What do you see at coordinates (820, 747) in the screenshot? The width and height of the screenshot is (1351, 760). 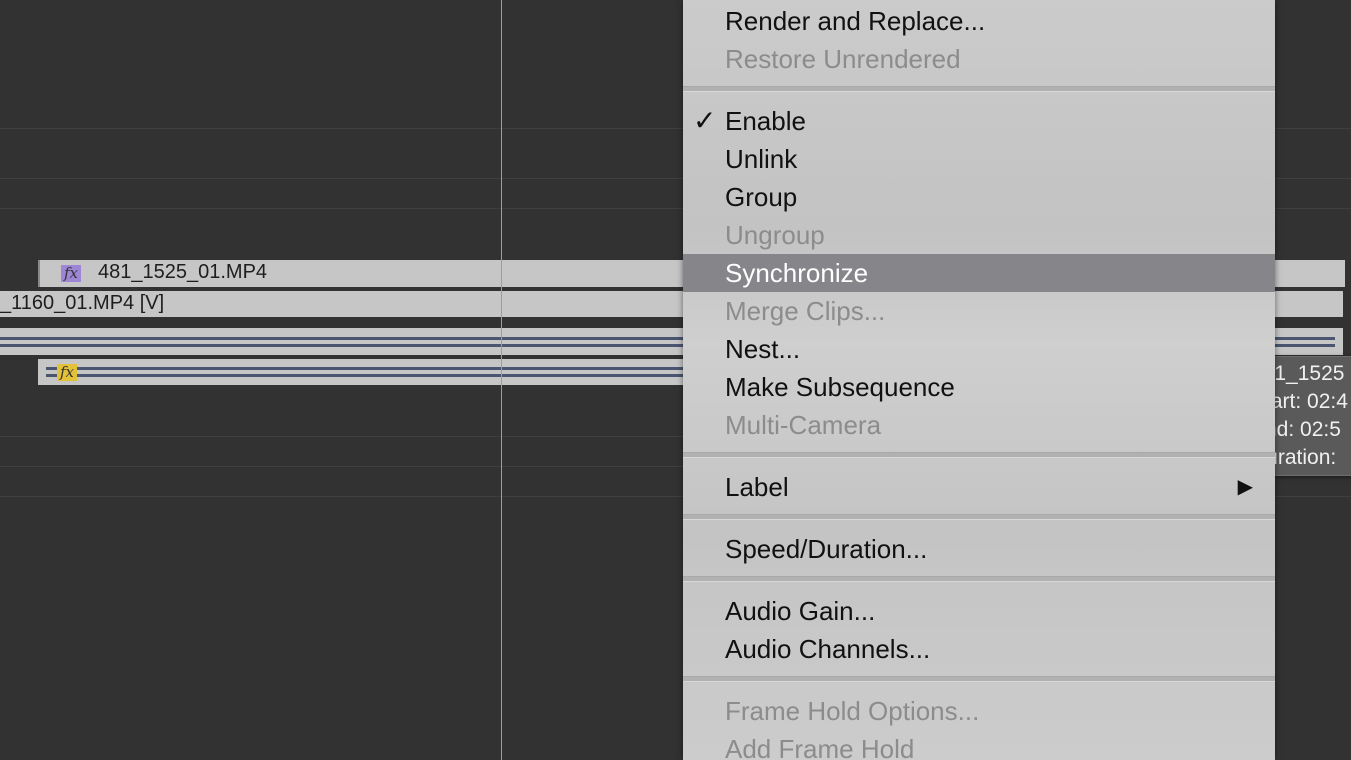 I see `menu-item-label: Add Frame Hold` at bounding box center [820, 747].